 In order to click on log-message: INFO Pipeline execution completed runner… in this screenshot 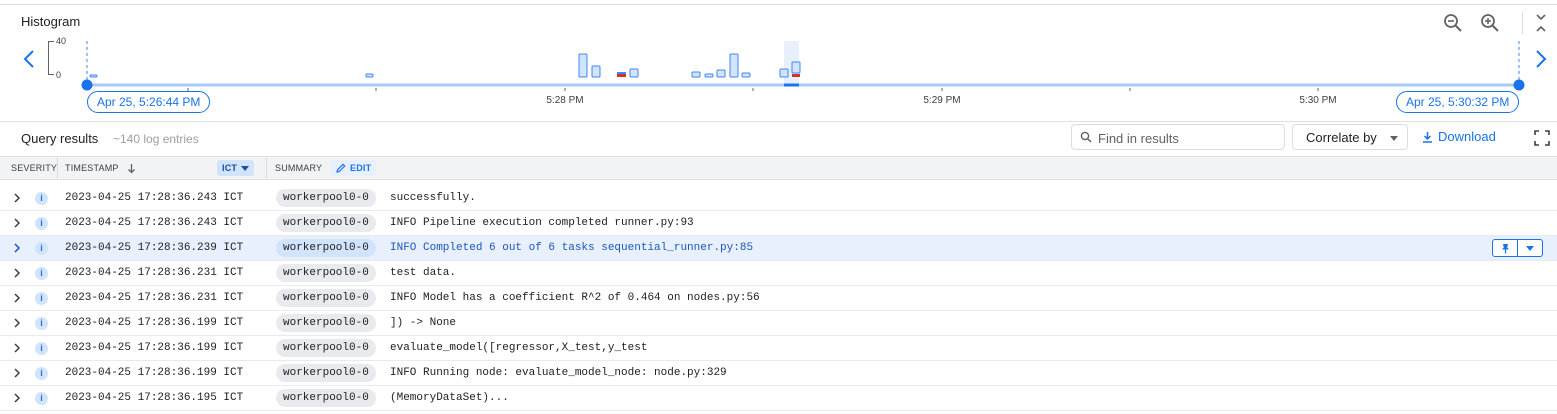, I will do `click(542, 223)`.